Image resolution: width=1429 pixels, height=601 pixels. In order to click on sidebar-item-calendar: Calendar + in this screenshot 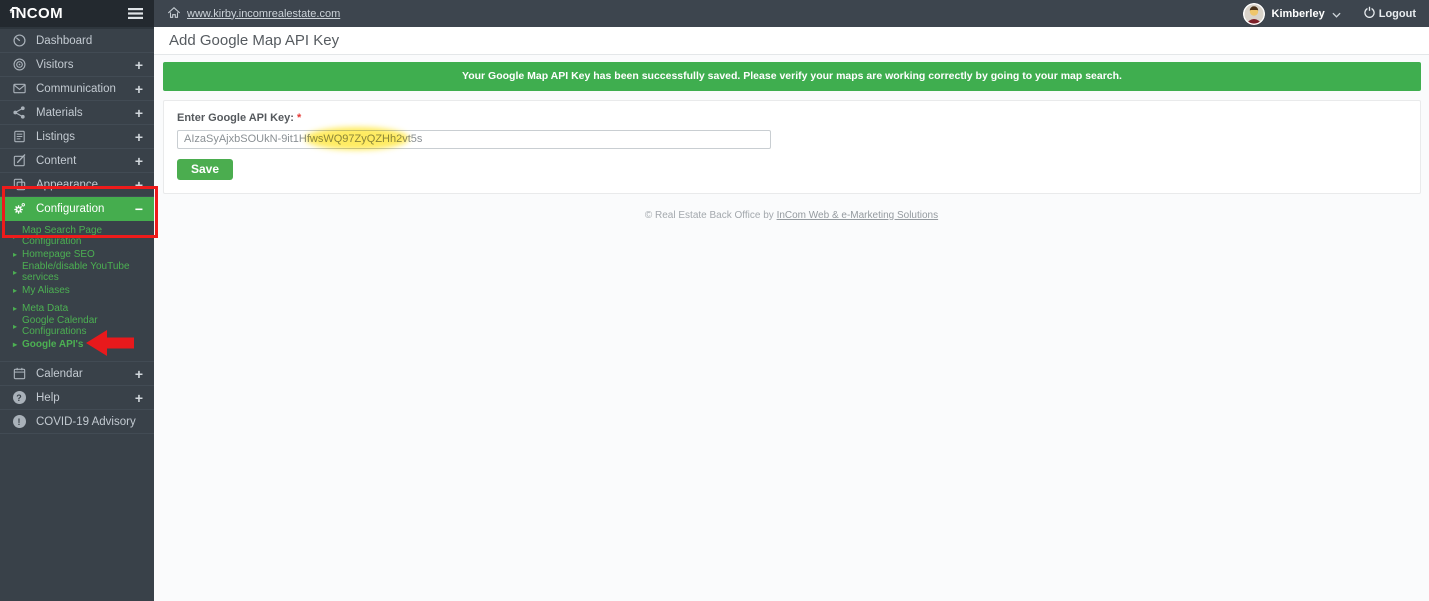, I will do `click(77, 374)`.